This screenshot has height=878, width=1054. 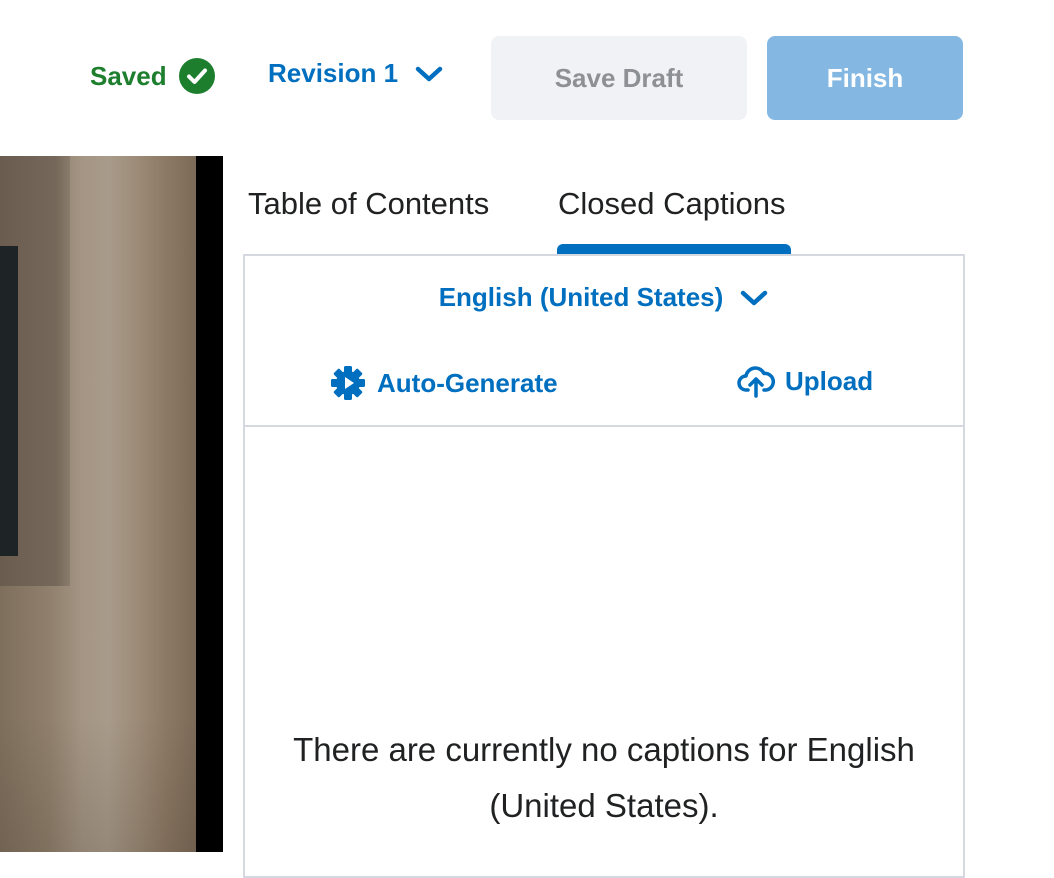 What do you see at coordinates (9, 401) in the screenshot?
I see `video-scene-window` at bounding box center [9, 401].